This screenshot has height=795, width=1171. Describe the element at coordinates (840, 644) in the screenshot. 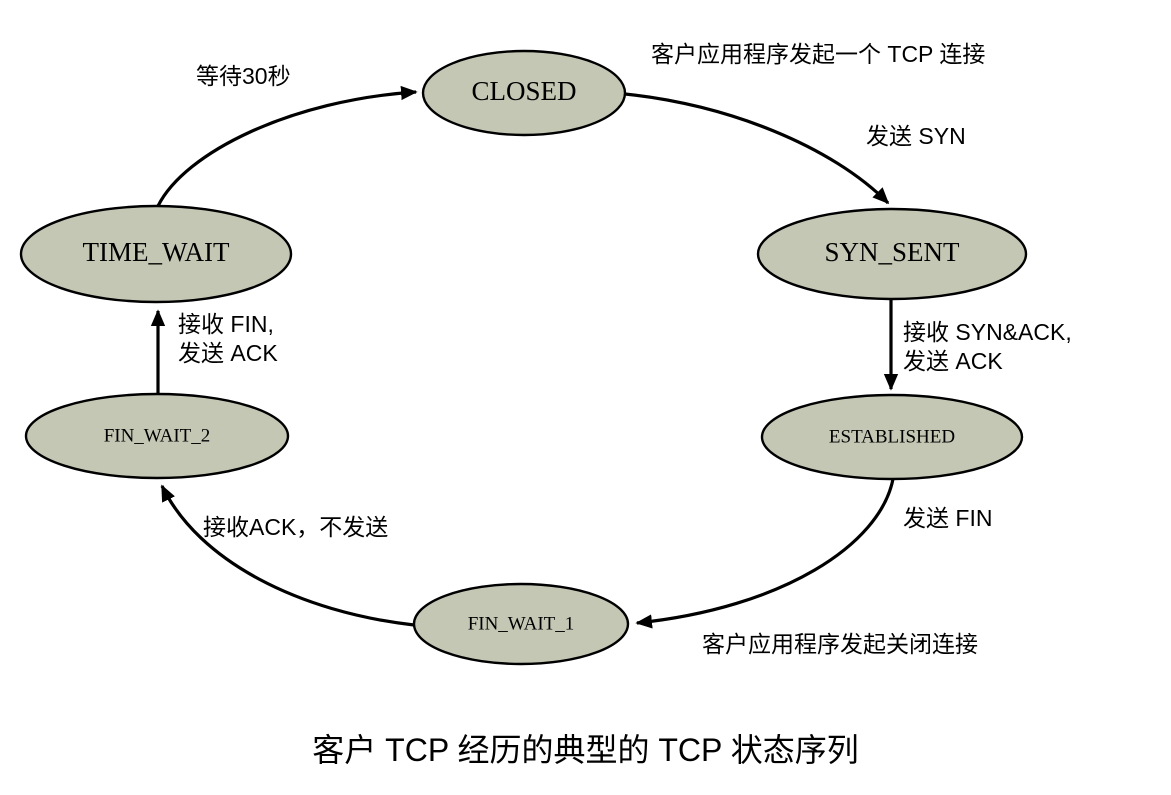

I see `edge-label-established-to-fin_wait_1-1: 客户应用程序发起关闭连接` at that location.